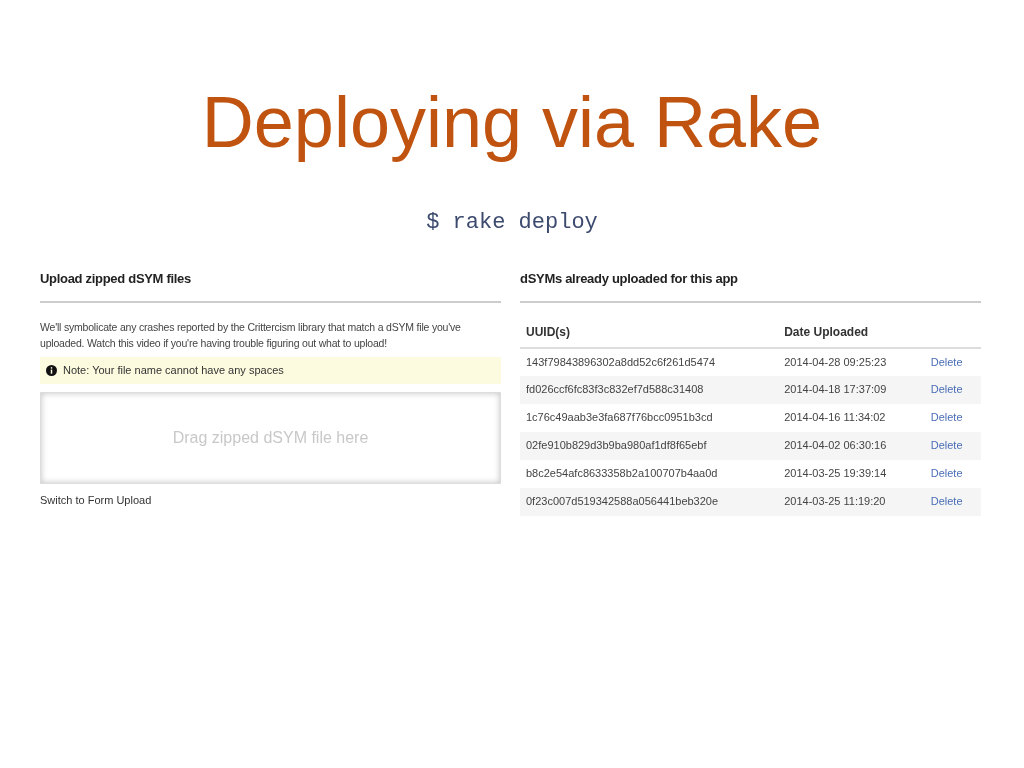 Image resolution: width=1024 pixels, height=768 pixels. I want to click on uuid-cell: 02fe910b829d3b9ba980af1df8f65ebf, so click(616, 445).